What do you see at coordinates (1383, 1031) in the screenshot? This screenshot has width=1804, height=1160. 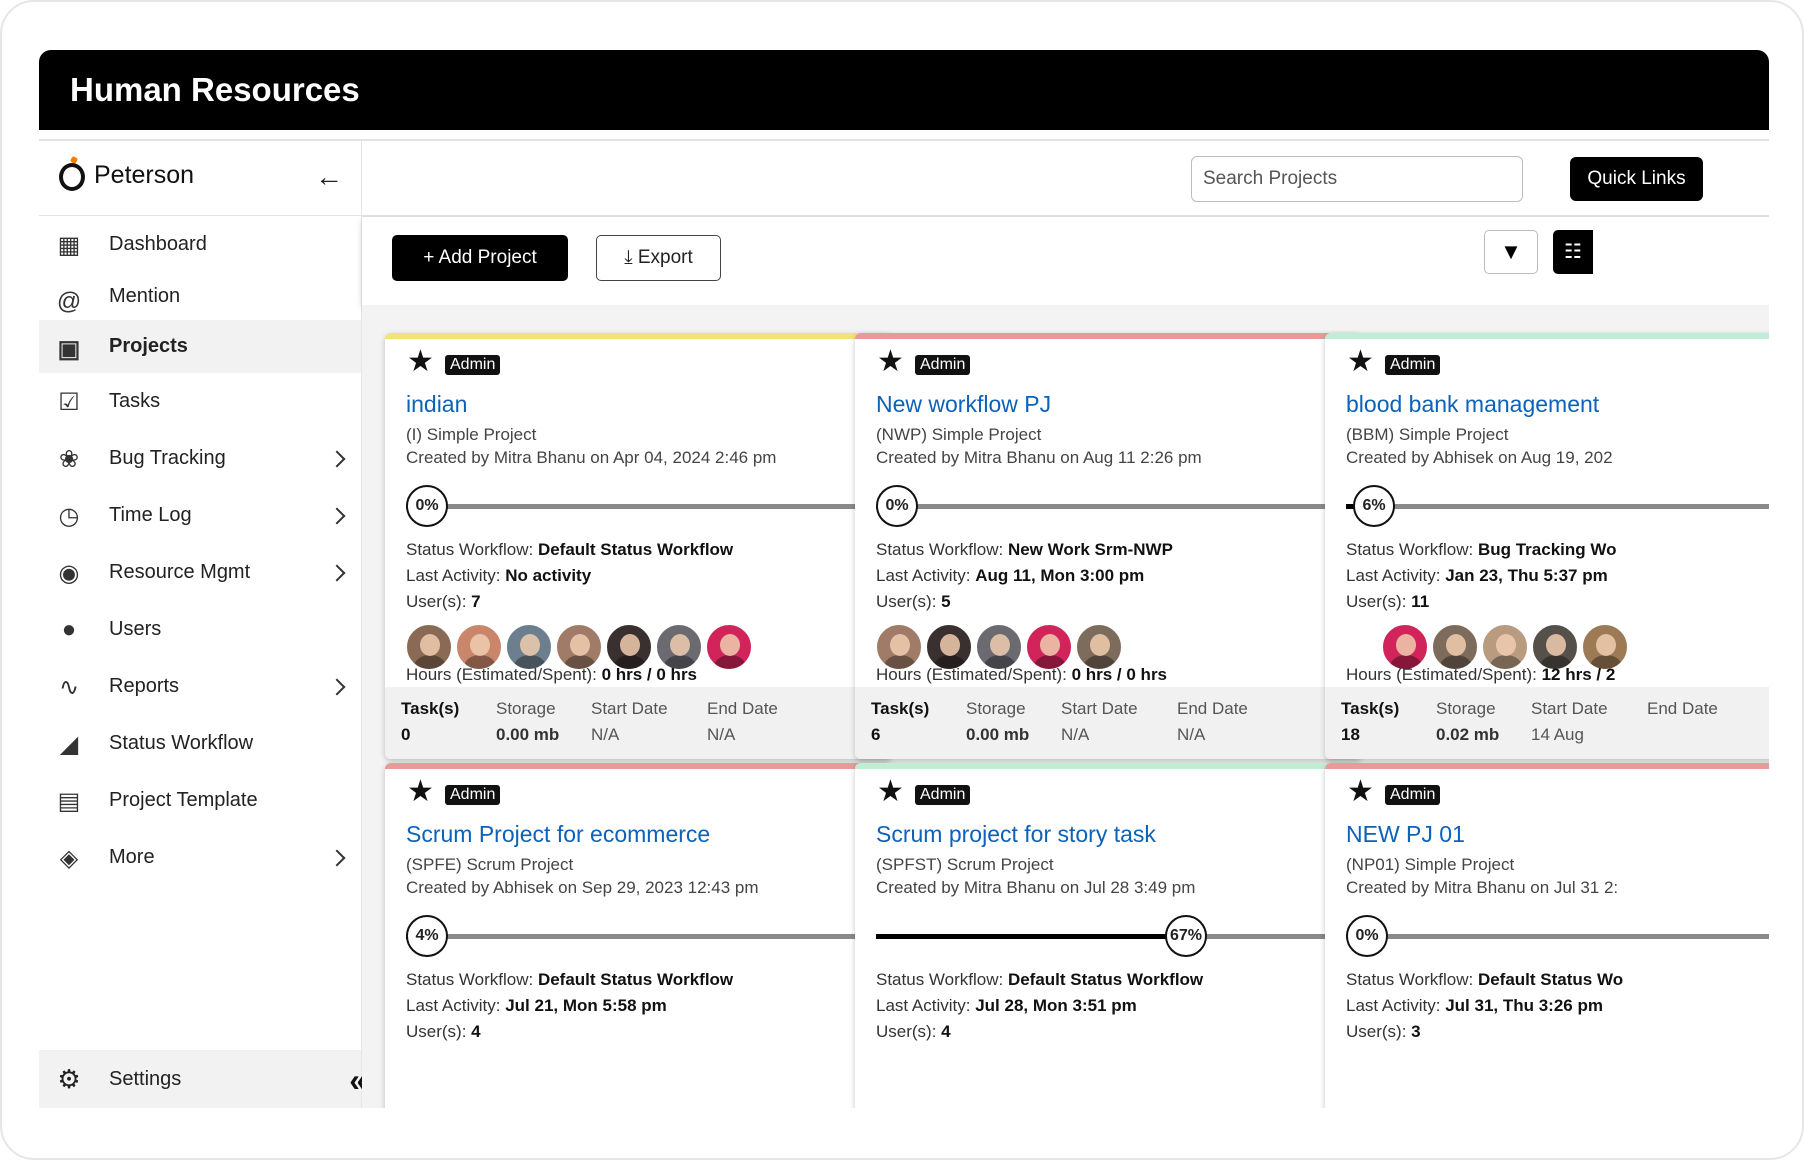 I see `user-count: User(s): 3` at bounding box center [1383, 1031].